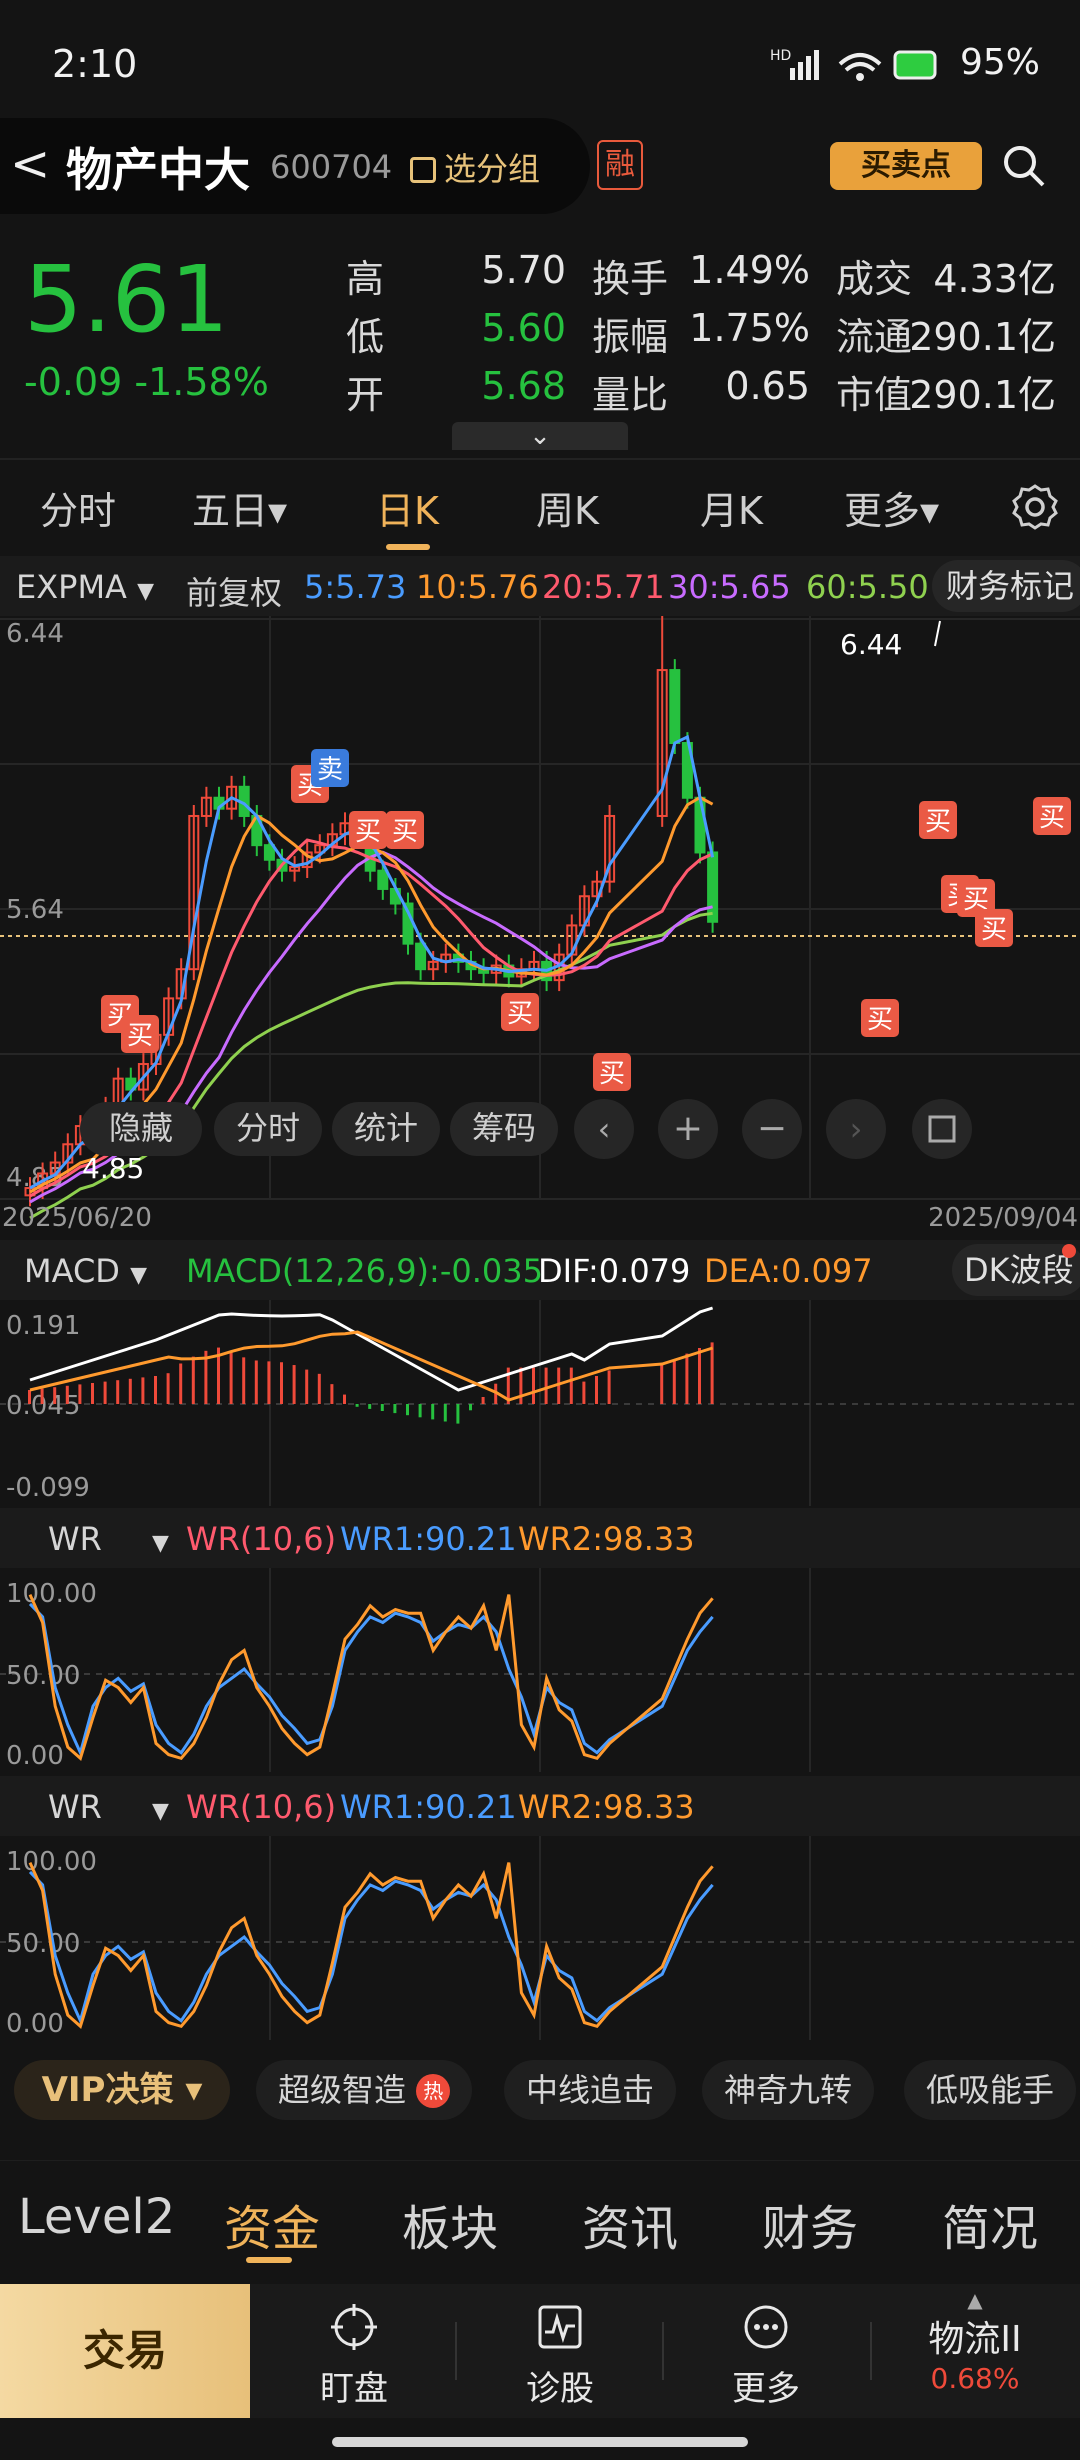 The height and width of the screenshot is (2460, 1080). Describe the element at coordinates (1035, 507) in the screenshot. I see `gear-icon` at that location.